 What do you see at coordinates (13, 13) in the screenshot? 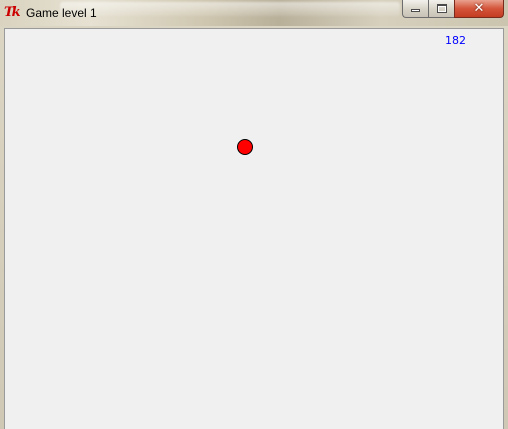
I see `tk-feather-icon: Tk` at bounding box center [13, 13].